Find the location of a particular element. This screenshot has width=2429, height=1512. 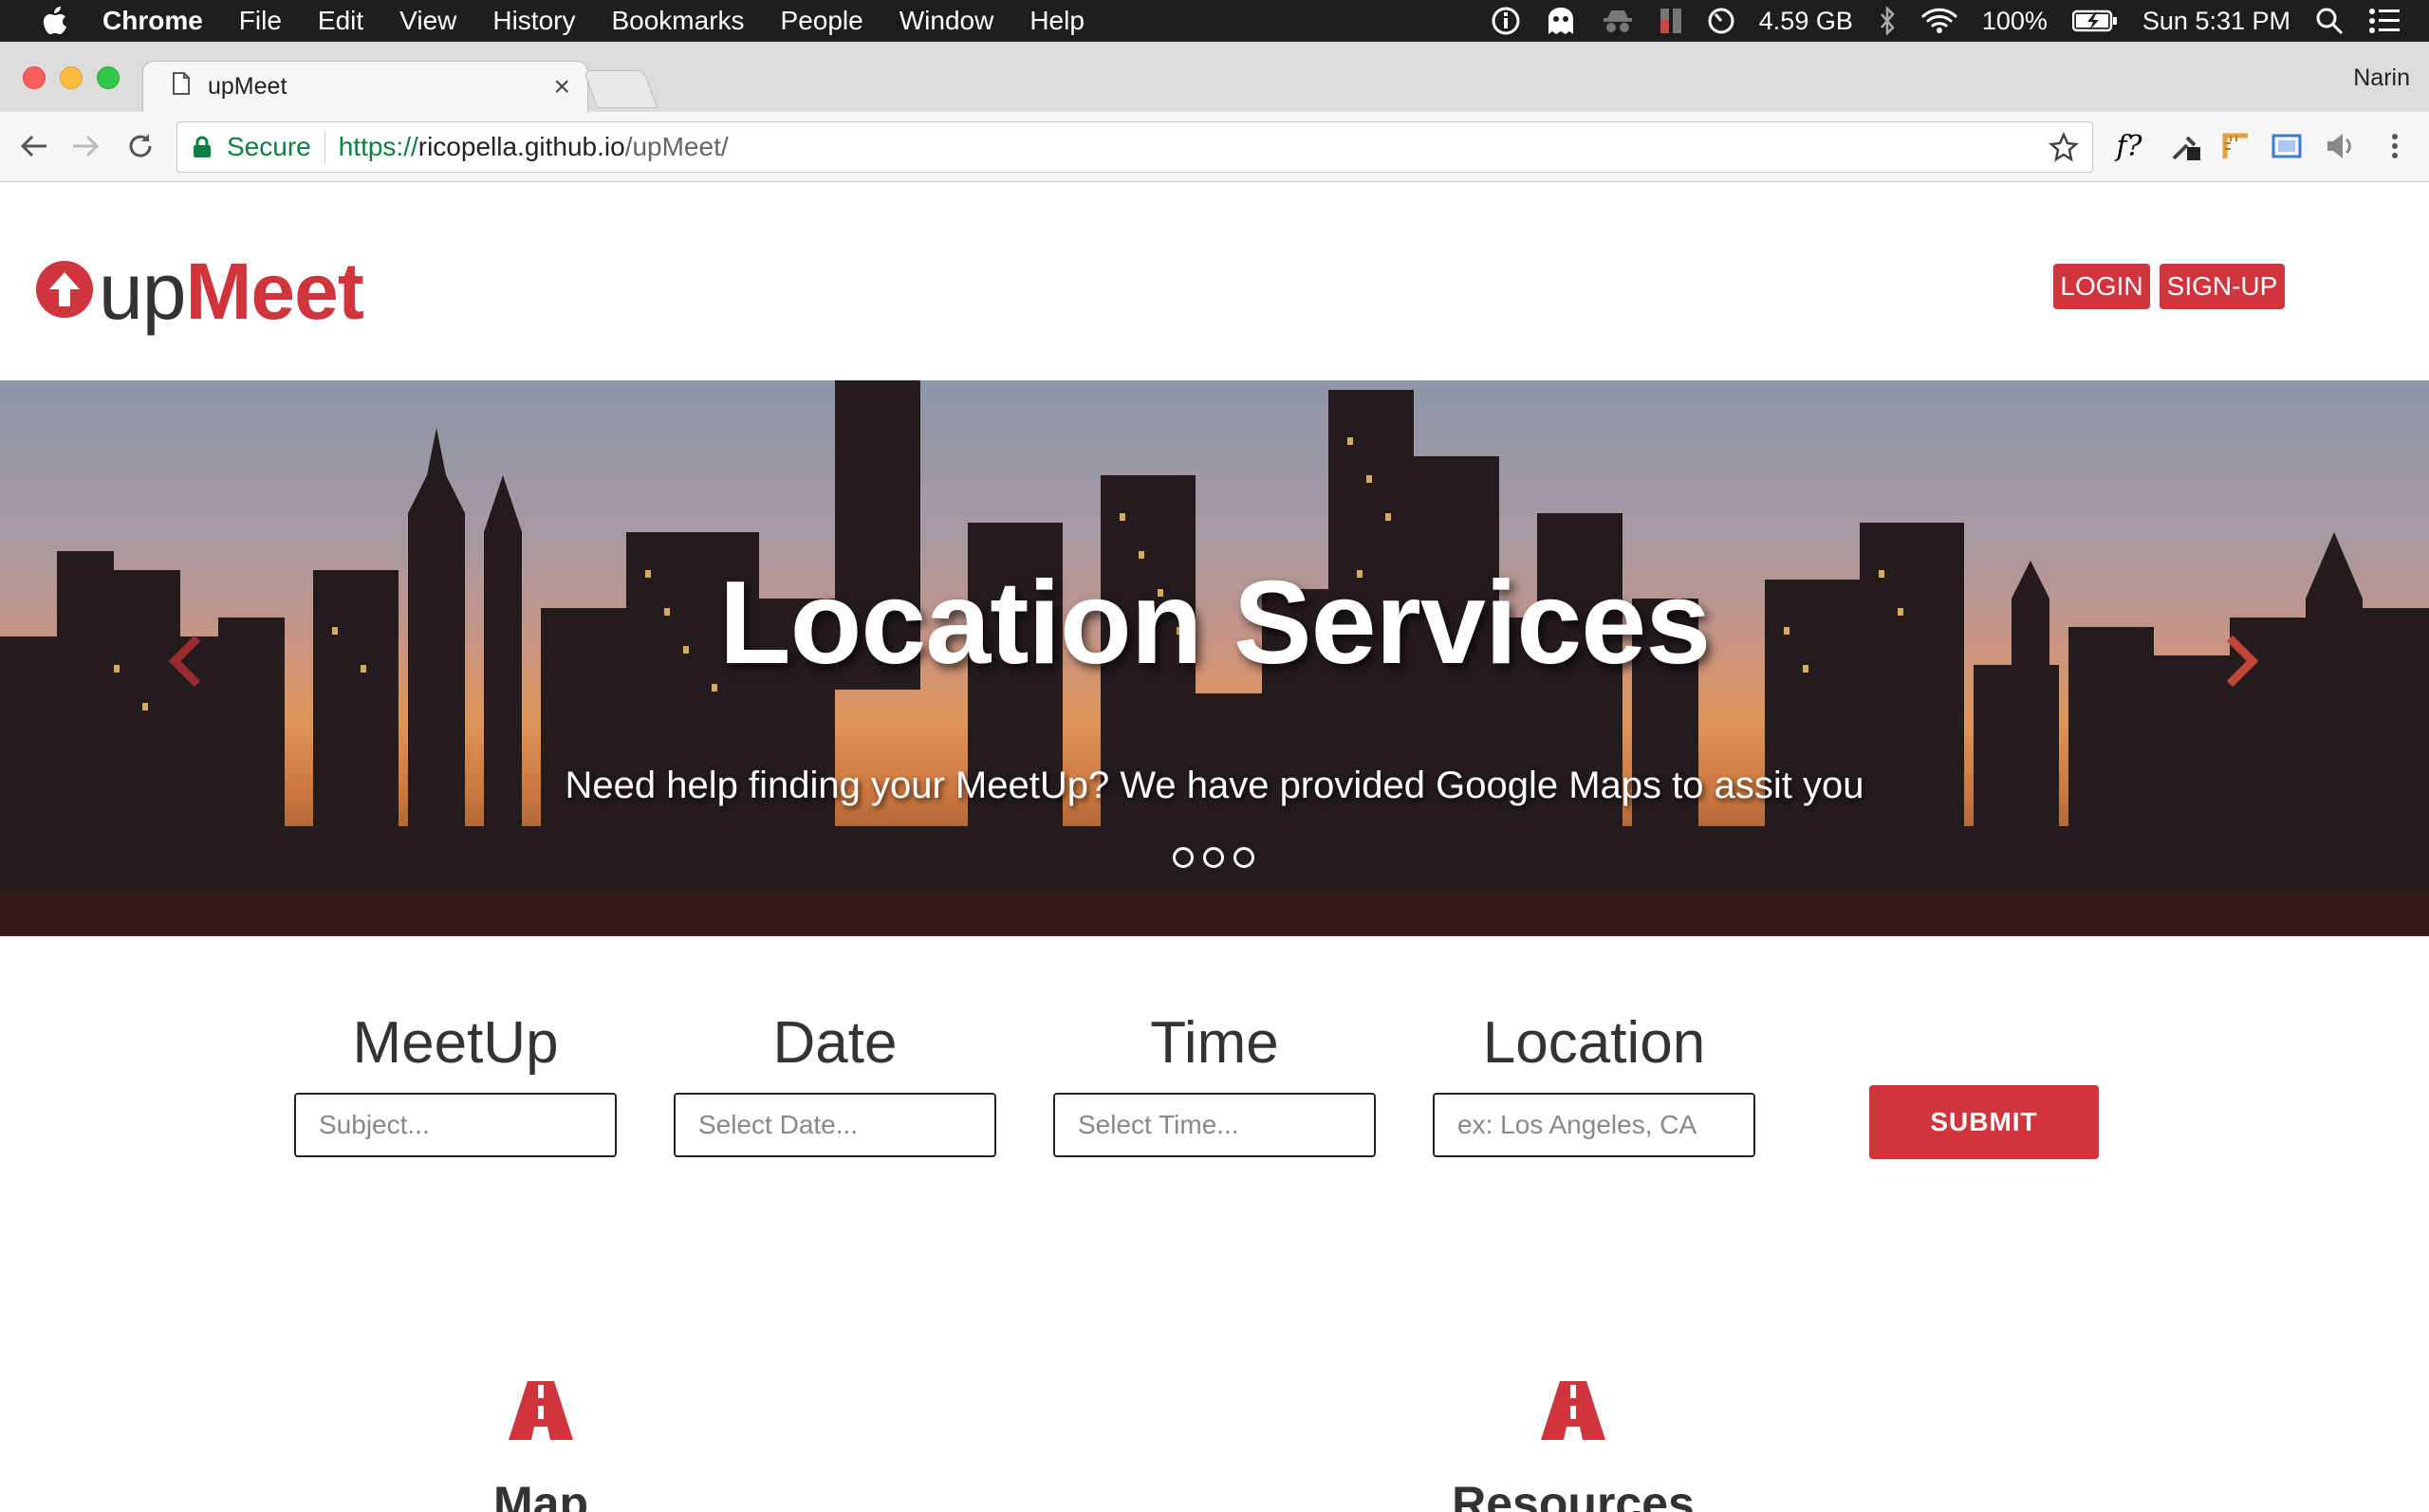

ghost-icon is located at coordinates (1561, 21).